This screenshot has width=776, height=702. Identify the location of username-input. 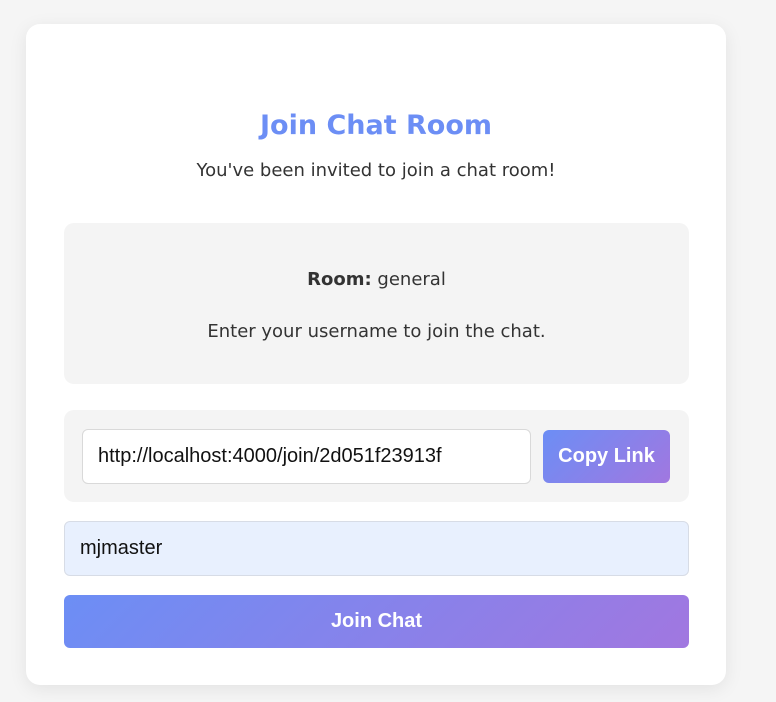
(376, 548).